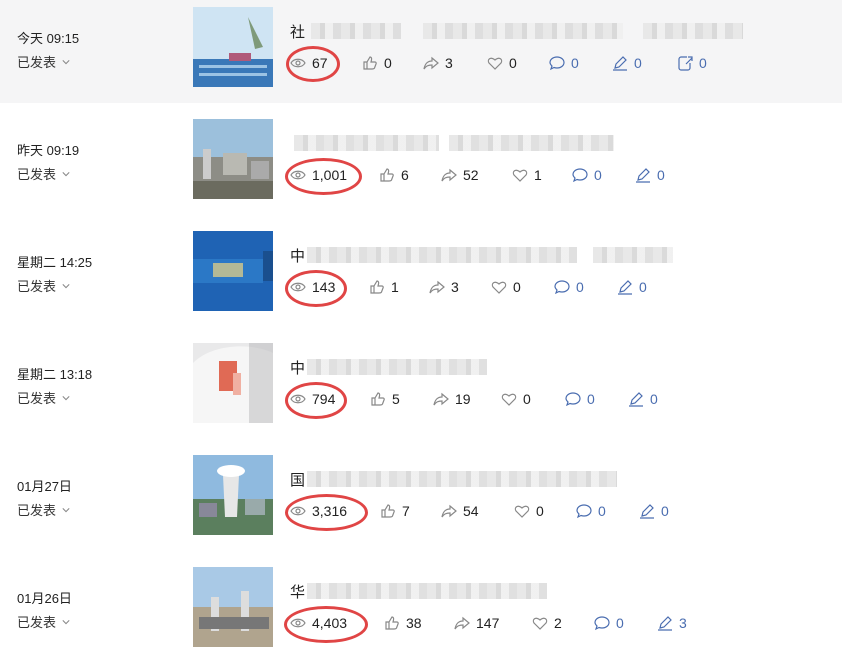  Describe the element at coordinates (298, 368) in the screenshot. I see `title-text: 中` at that location.